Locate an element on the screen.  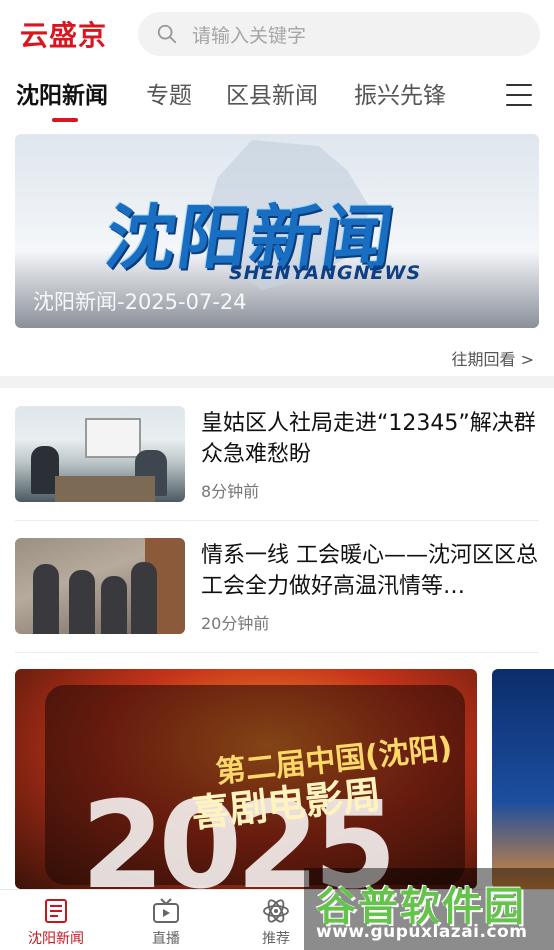
tab-district-news: 区县新闻 is located at coordinates (272, 93).